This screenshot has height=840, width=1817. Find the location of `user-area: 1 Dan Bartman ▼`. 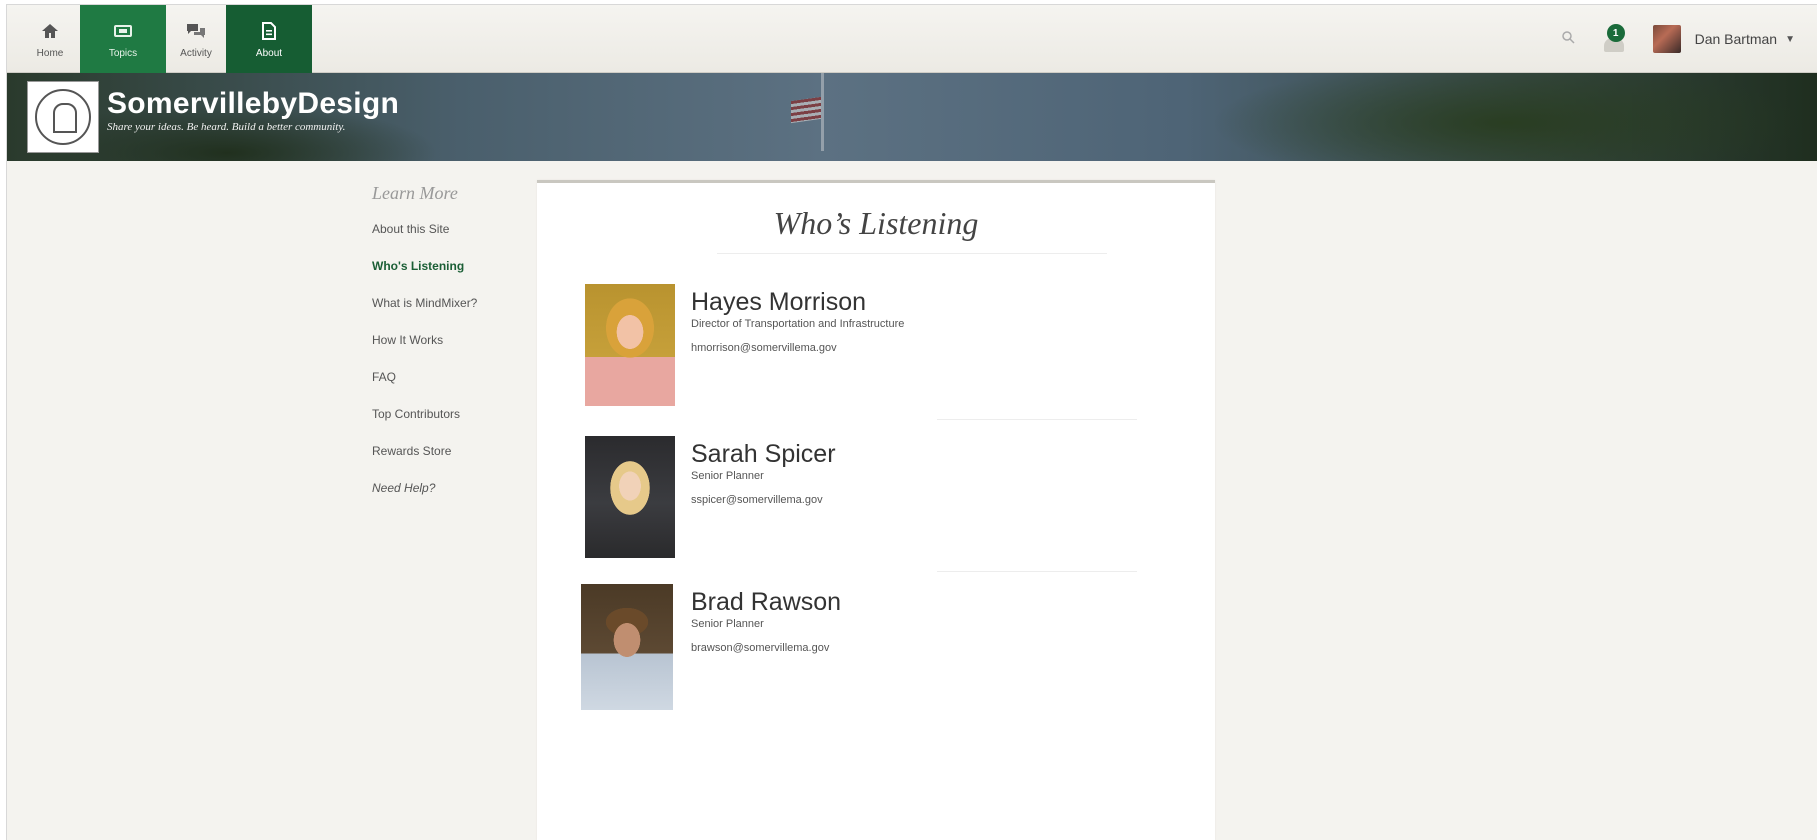

user-area: 1 Dan Bartman ▼ is located at coordinates (1678, 39).